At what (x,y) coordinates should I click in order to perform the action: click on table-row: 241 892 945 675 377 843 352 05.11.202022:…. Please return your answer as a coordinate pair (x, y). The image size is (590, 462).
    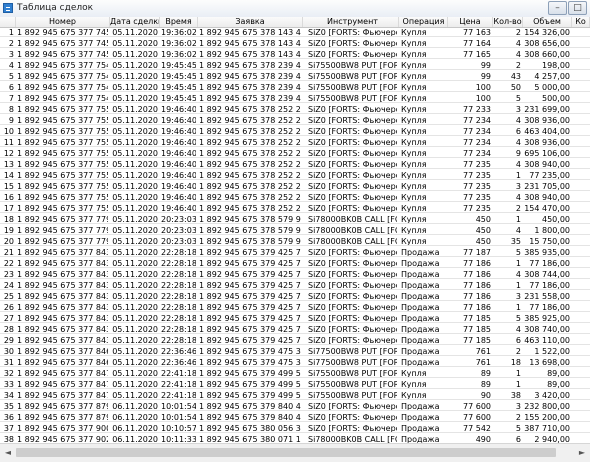
    Looking at the image, I should click on (295, 285).